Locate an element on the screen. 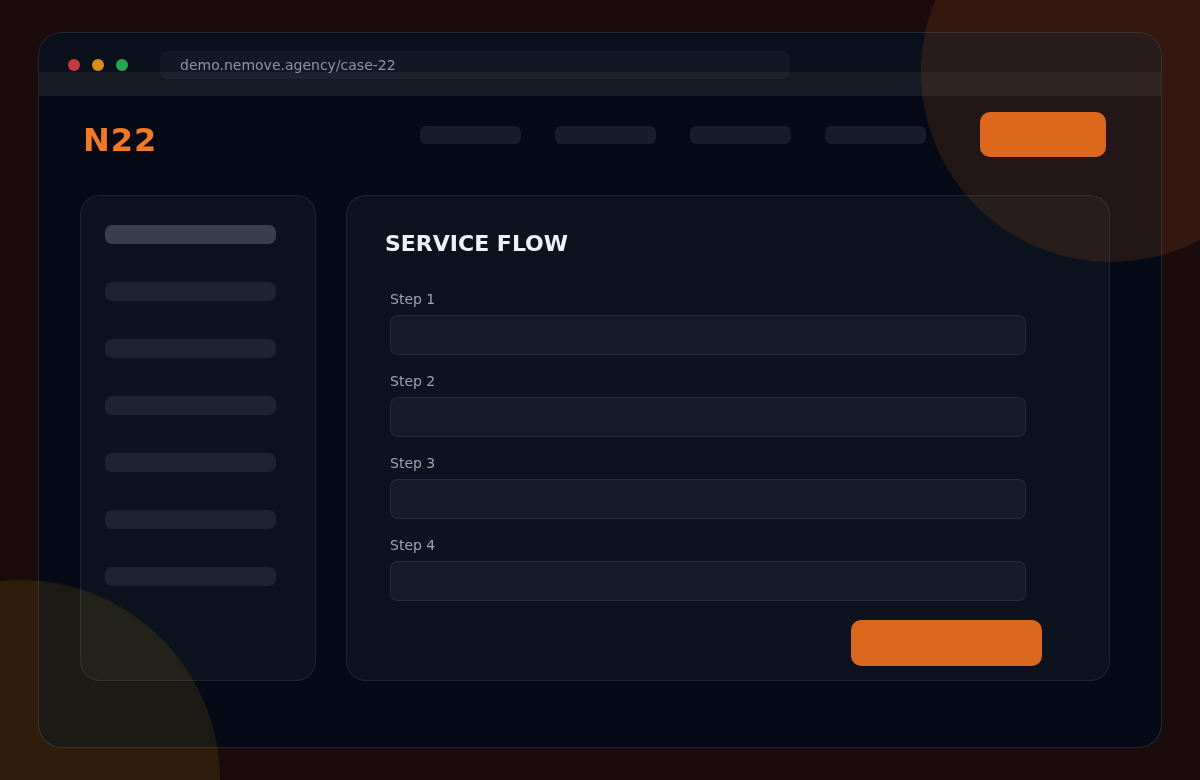  sidebar-item is located at coordinates (190, 234).